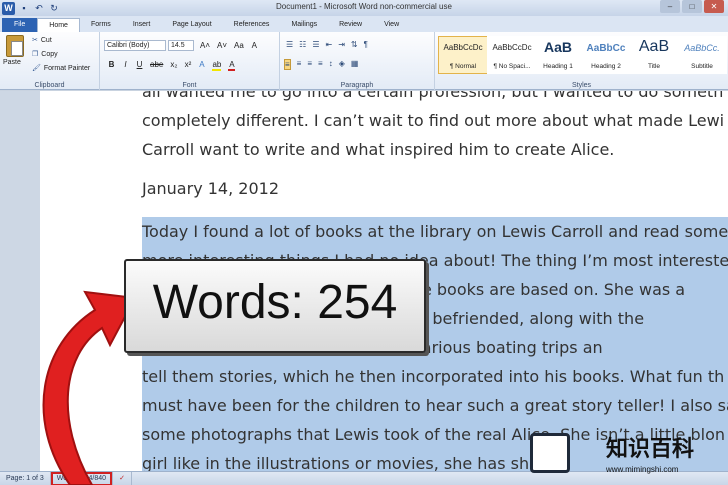 Image resolution: width=728 pixels, height=485 pixels. Describe the element at coordinates (670, 6) in the screenshot. I see `minimize-button: –` at that location.